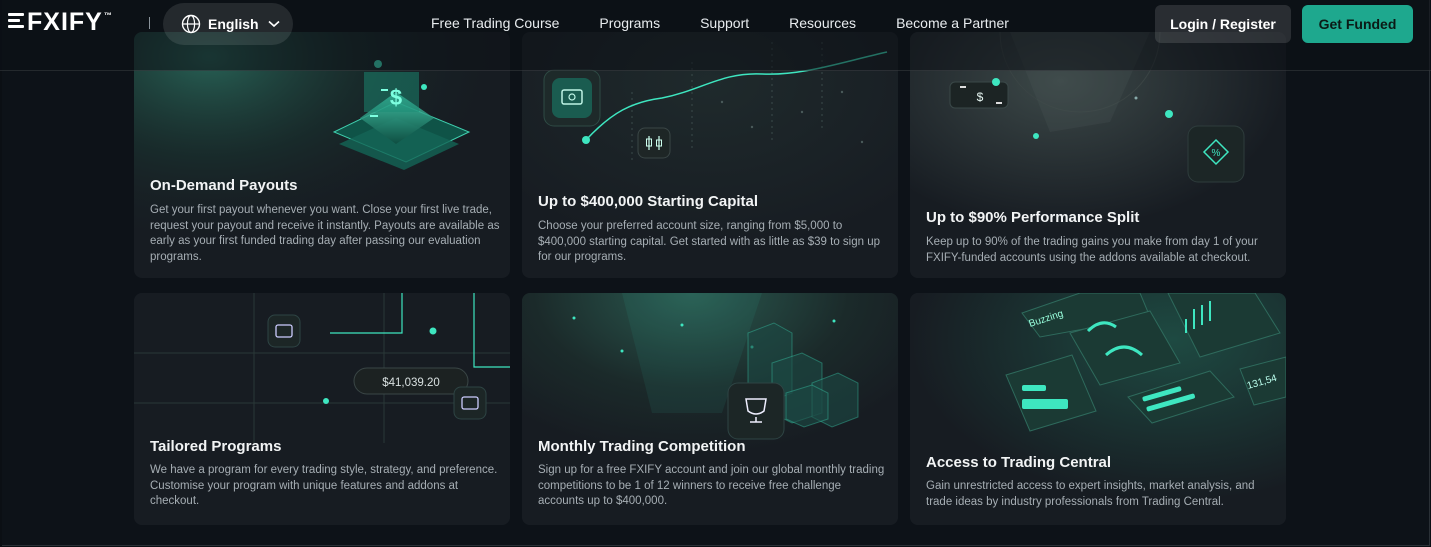 The height and width of the screenshot is (547, 1431). What do you see at coordinates (1019, 462) in the screenshot?
I see `card-title: Access to Trading Central` at bounding box center [1019, 462].